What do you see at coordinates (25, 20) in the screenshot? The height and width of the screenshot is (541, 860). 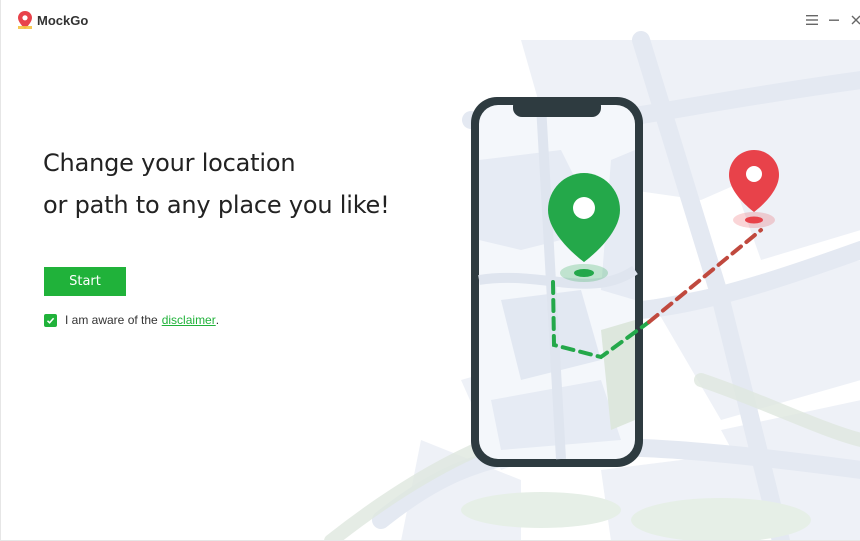 I see `logo-pin-icon` at bounding box center [25, 20].